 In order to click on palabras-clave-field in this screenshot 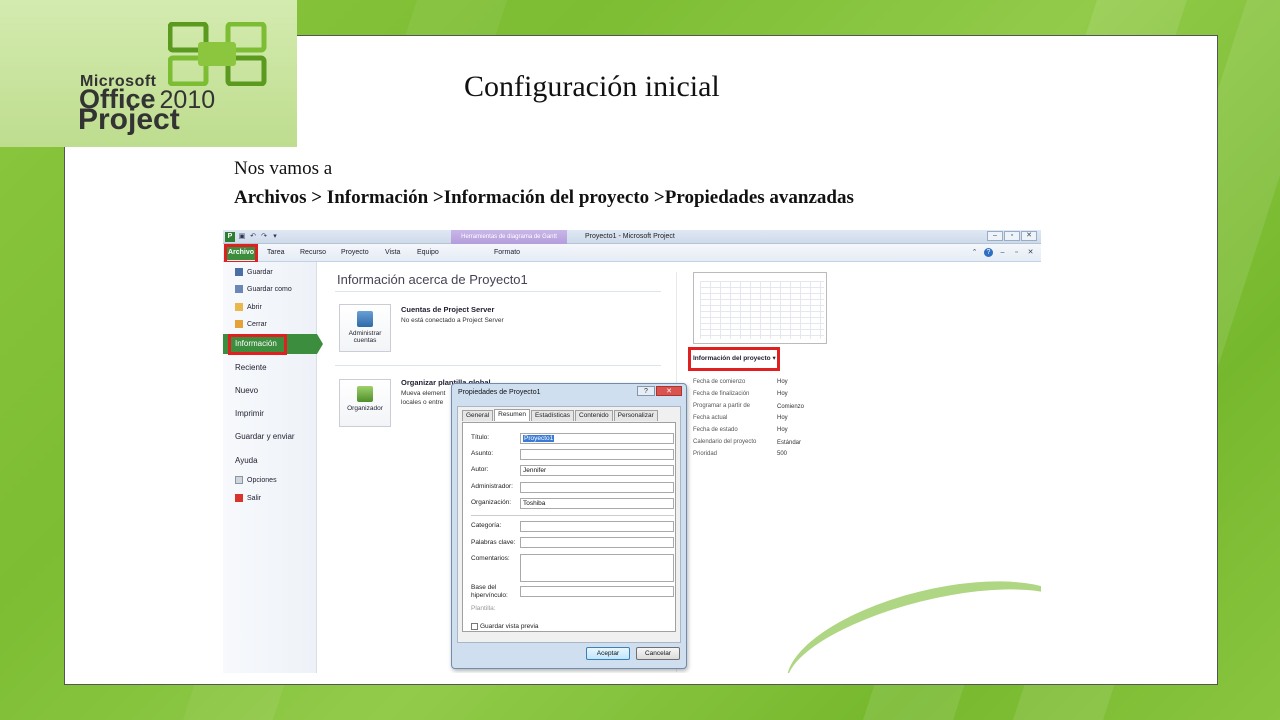, I will do `click(597, 542)`.